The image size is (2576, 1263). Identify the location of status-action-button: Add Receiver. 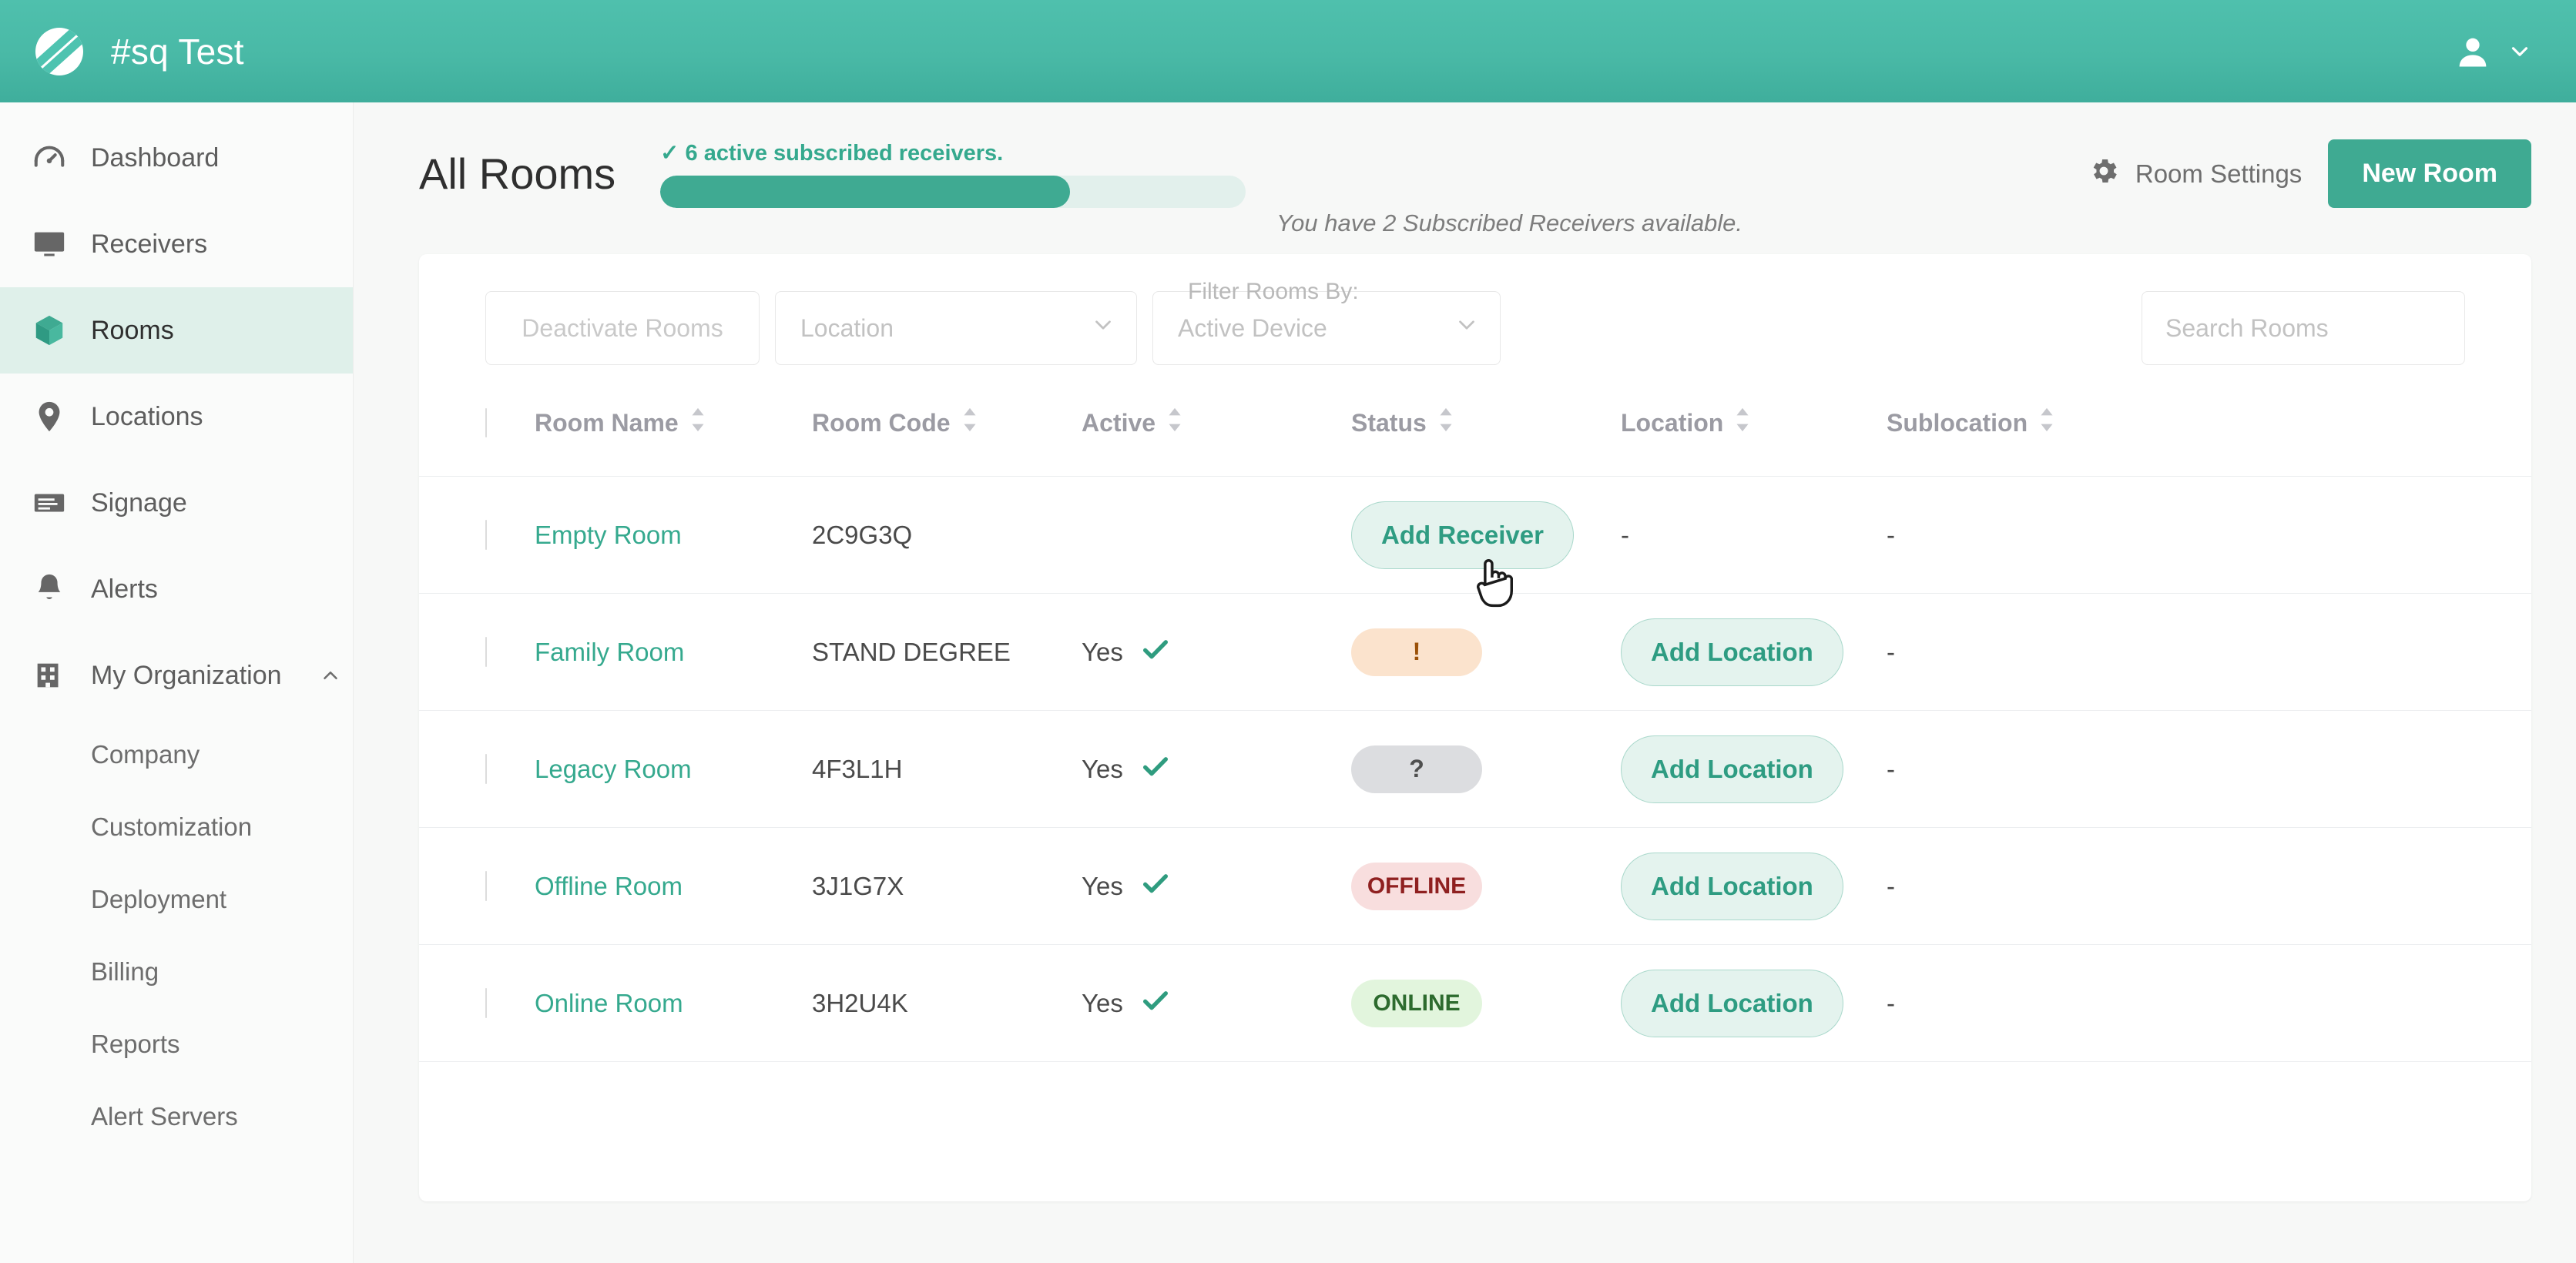
(1462, 535).